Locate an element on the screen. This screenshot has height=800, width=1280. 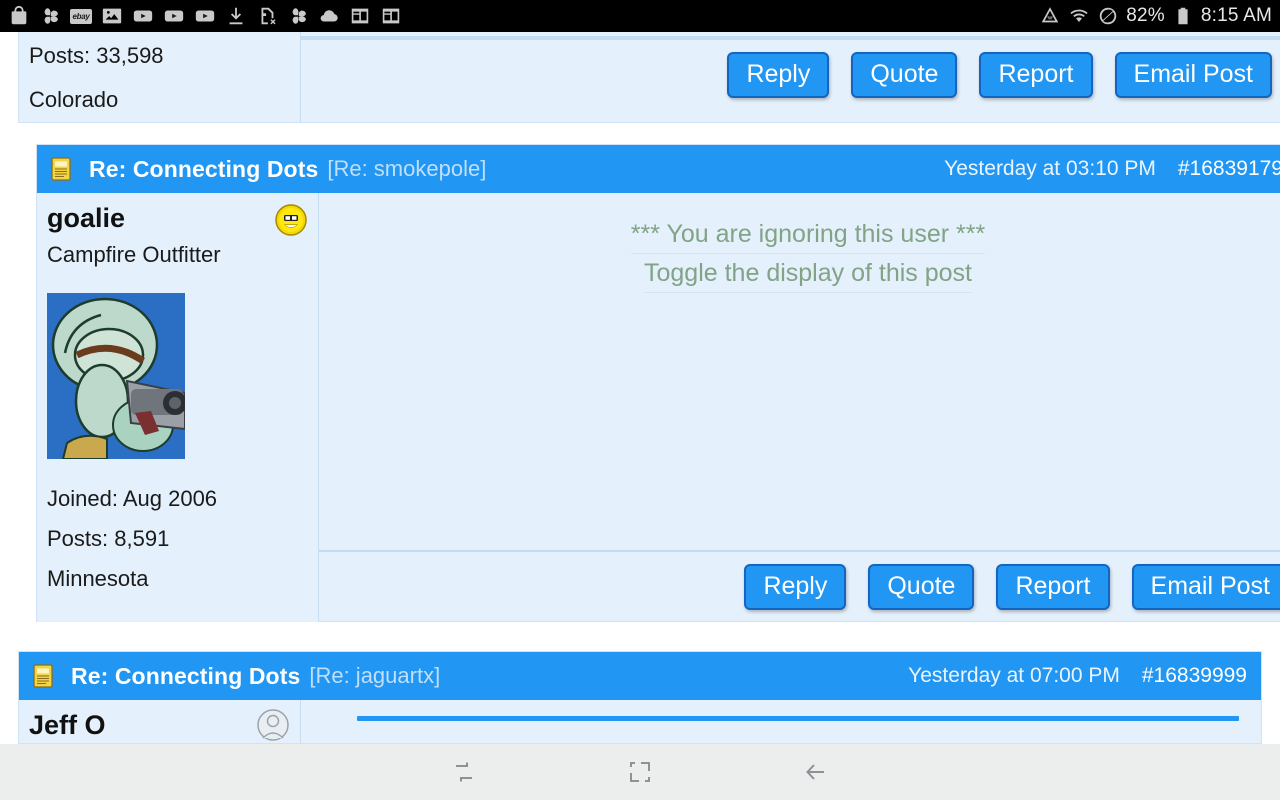
post-2-user-posts: Posts: 8,591 is located at coordinates (108, 538).